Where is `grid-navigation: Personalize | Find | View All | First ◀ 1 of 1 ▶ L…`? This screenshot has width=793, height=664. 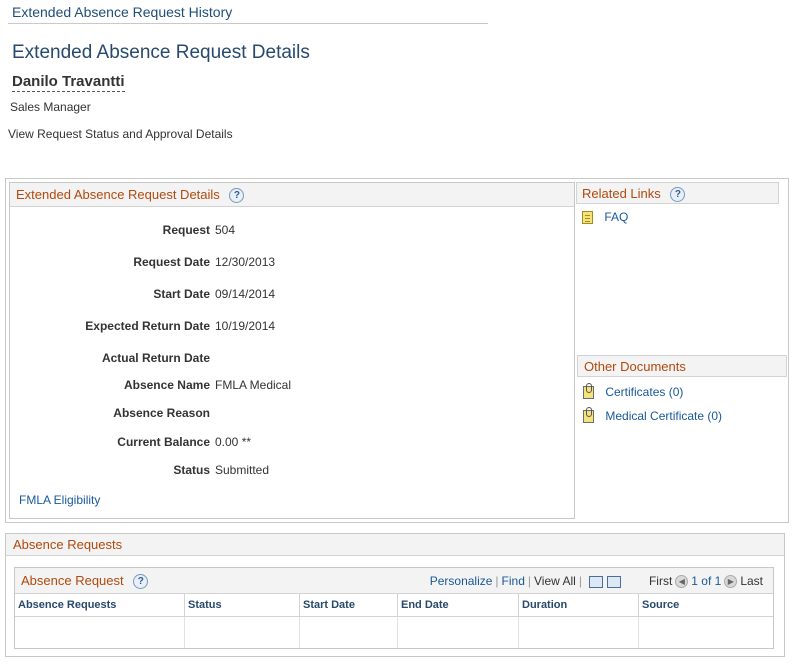
grid-navigation: Personalize | Find | View All | First ◀ 1 of 1 ▶ L… is located at coordinates (596, 581).